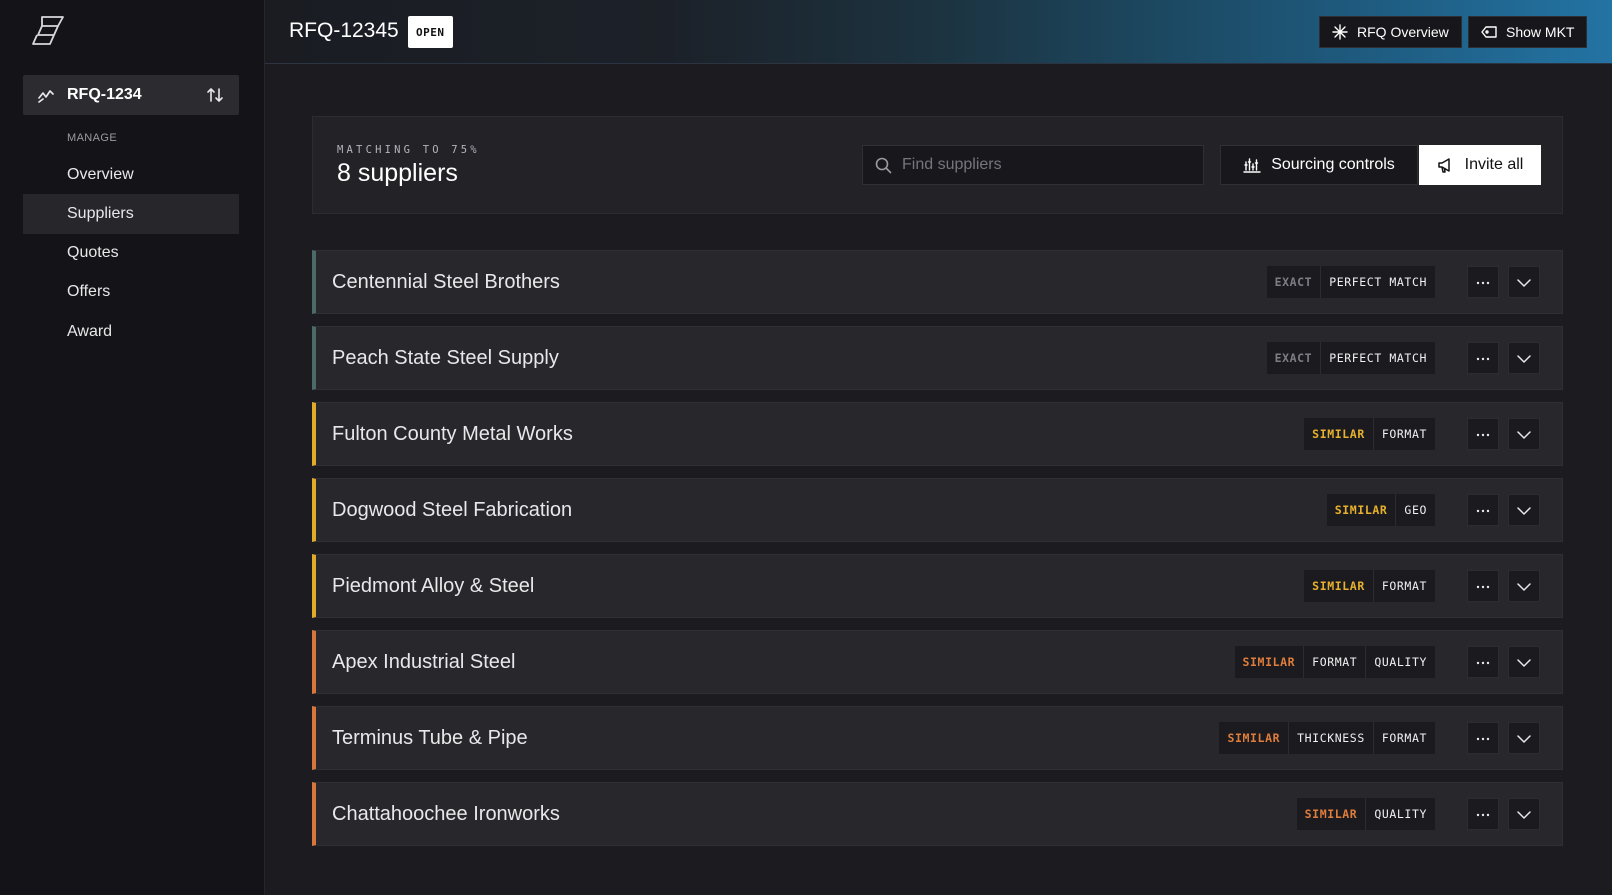 This screenshot has width=1612, height=895. I want to click on page-title: RFQ-12345, so click(344, 30).